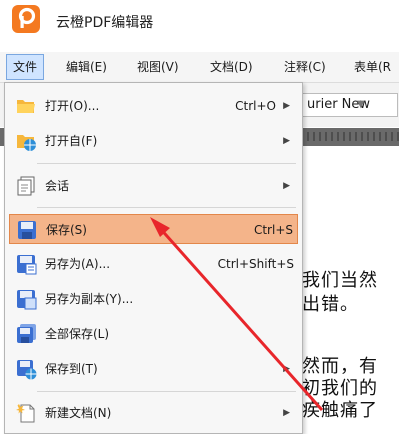 The height and width of the screenshot is (434, 399). What do you see at coordinates (105, 23) in the screenshot?
I see `app-title: 云橙PDF编辑器` at bounding box center [105, 23].